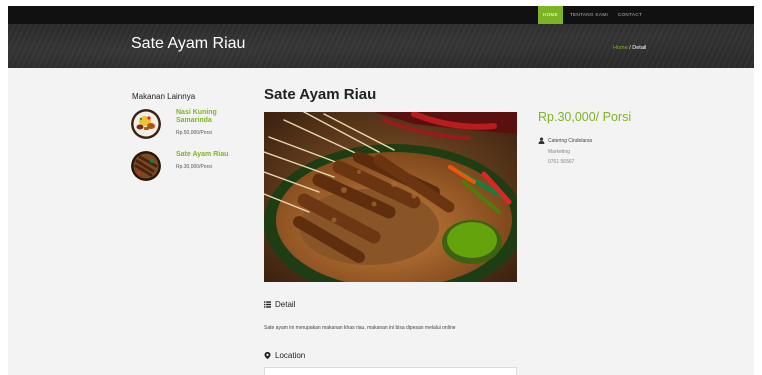 This screenshot has height=375, width=762. I want to click on location-map, so click(390, 371).